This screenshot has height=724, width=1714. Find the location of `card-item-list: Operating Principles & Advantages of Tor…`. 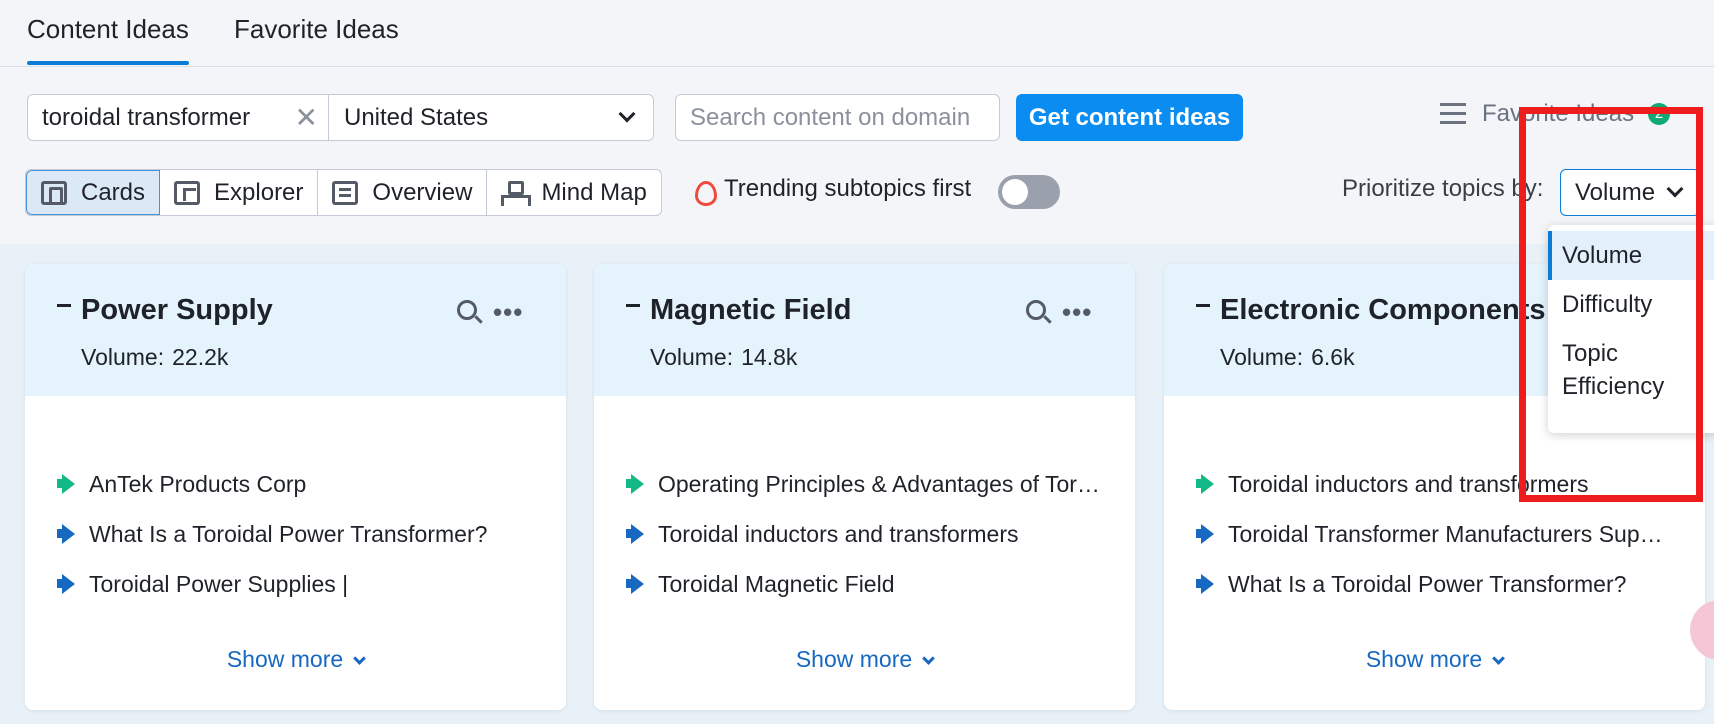

card-item-list: Operating Principles & Advantages of Tor… is located at coordinates (873, 534).